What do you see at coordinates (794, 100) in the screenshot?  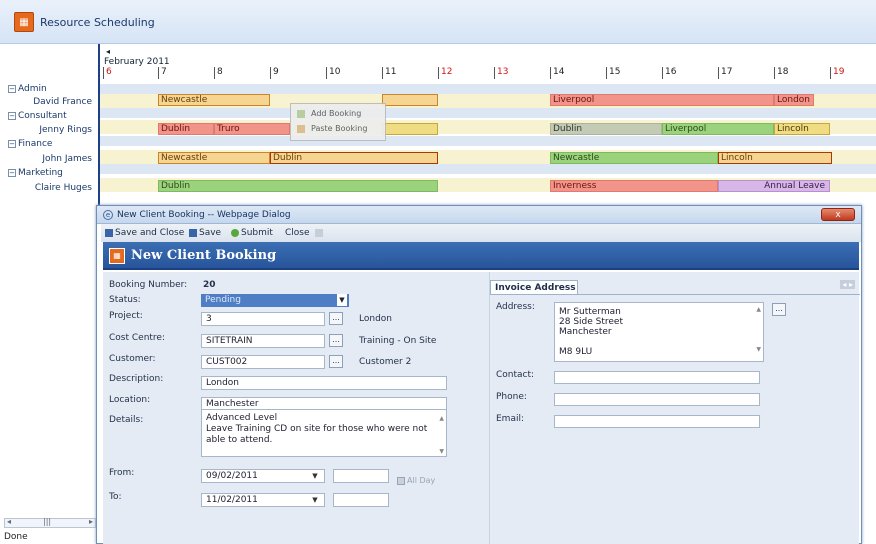 I see `booking-bar: London` at bounding box center [794, 100].